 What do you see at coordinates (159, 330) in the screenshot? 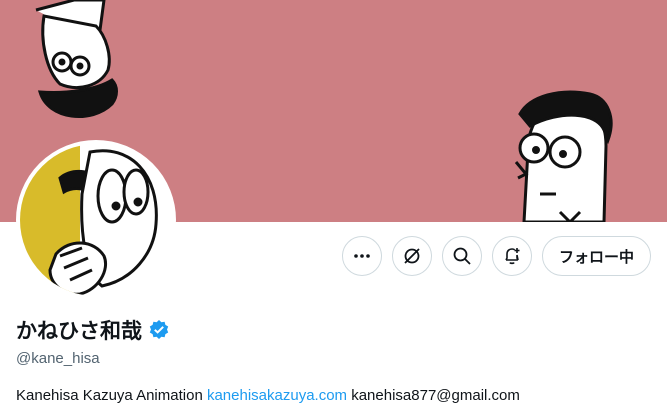
I see `verified-badge-icon` at bounding box center [159, 330].